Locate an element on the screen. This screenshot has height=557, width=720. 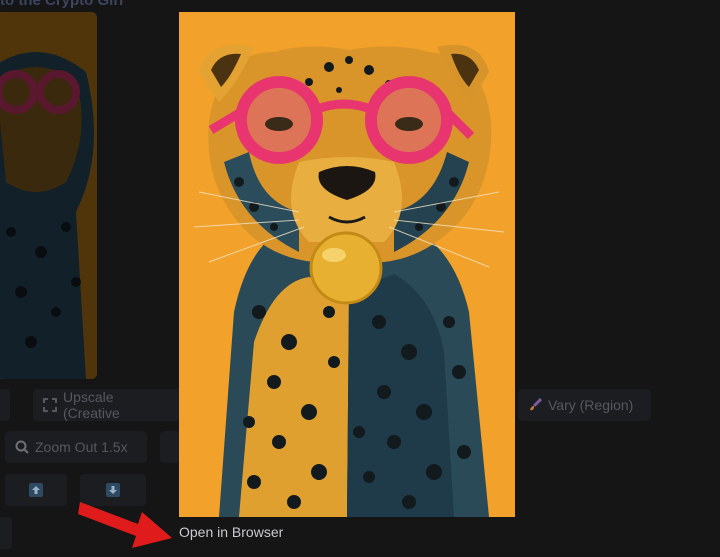
vary-region-button: Vary (Region) is located at coordinates (584, 405).